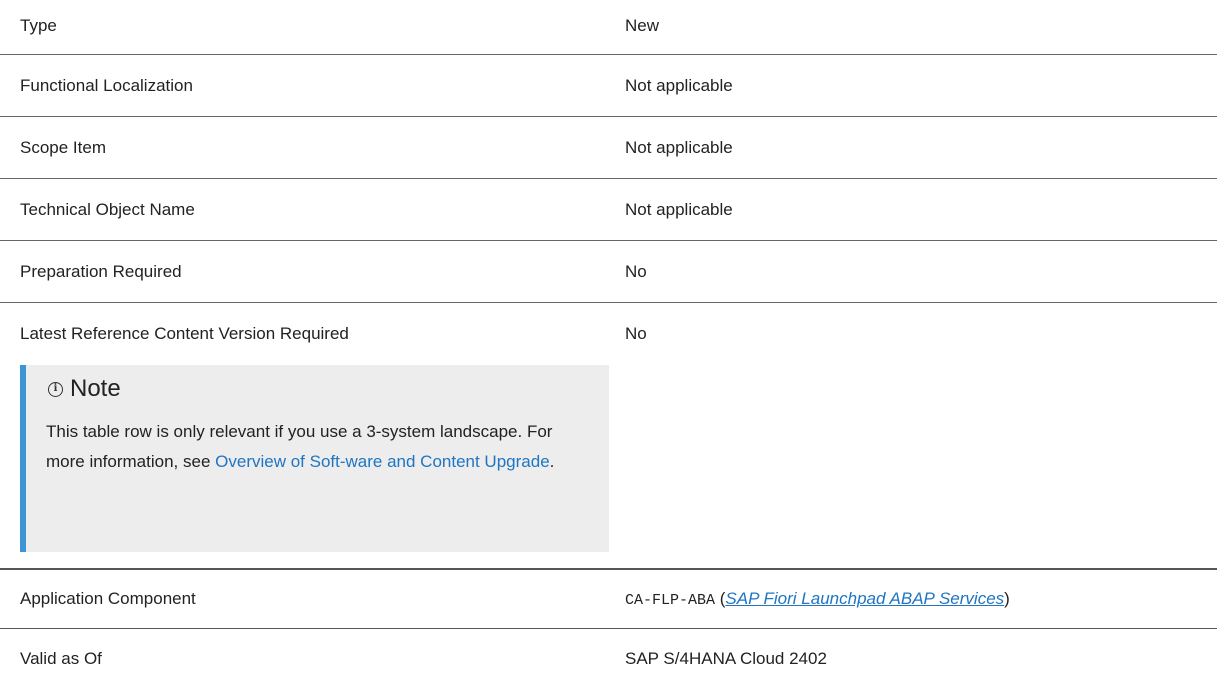 The height and width of the screenshot is (693, 1217). What do you see at coordinates (670, 600) in the screenshot?
I see `component-code: CA-FLP-ABA` at bounding box center [670, 600].